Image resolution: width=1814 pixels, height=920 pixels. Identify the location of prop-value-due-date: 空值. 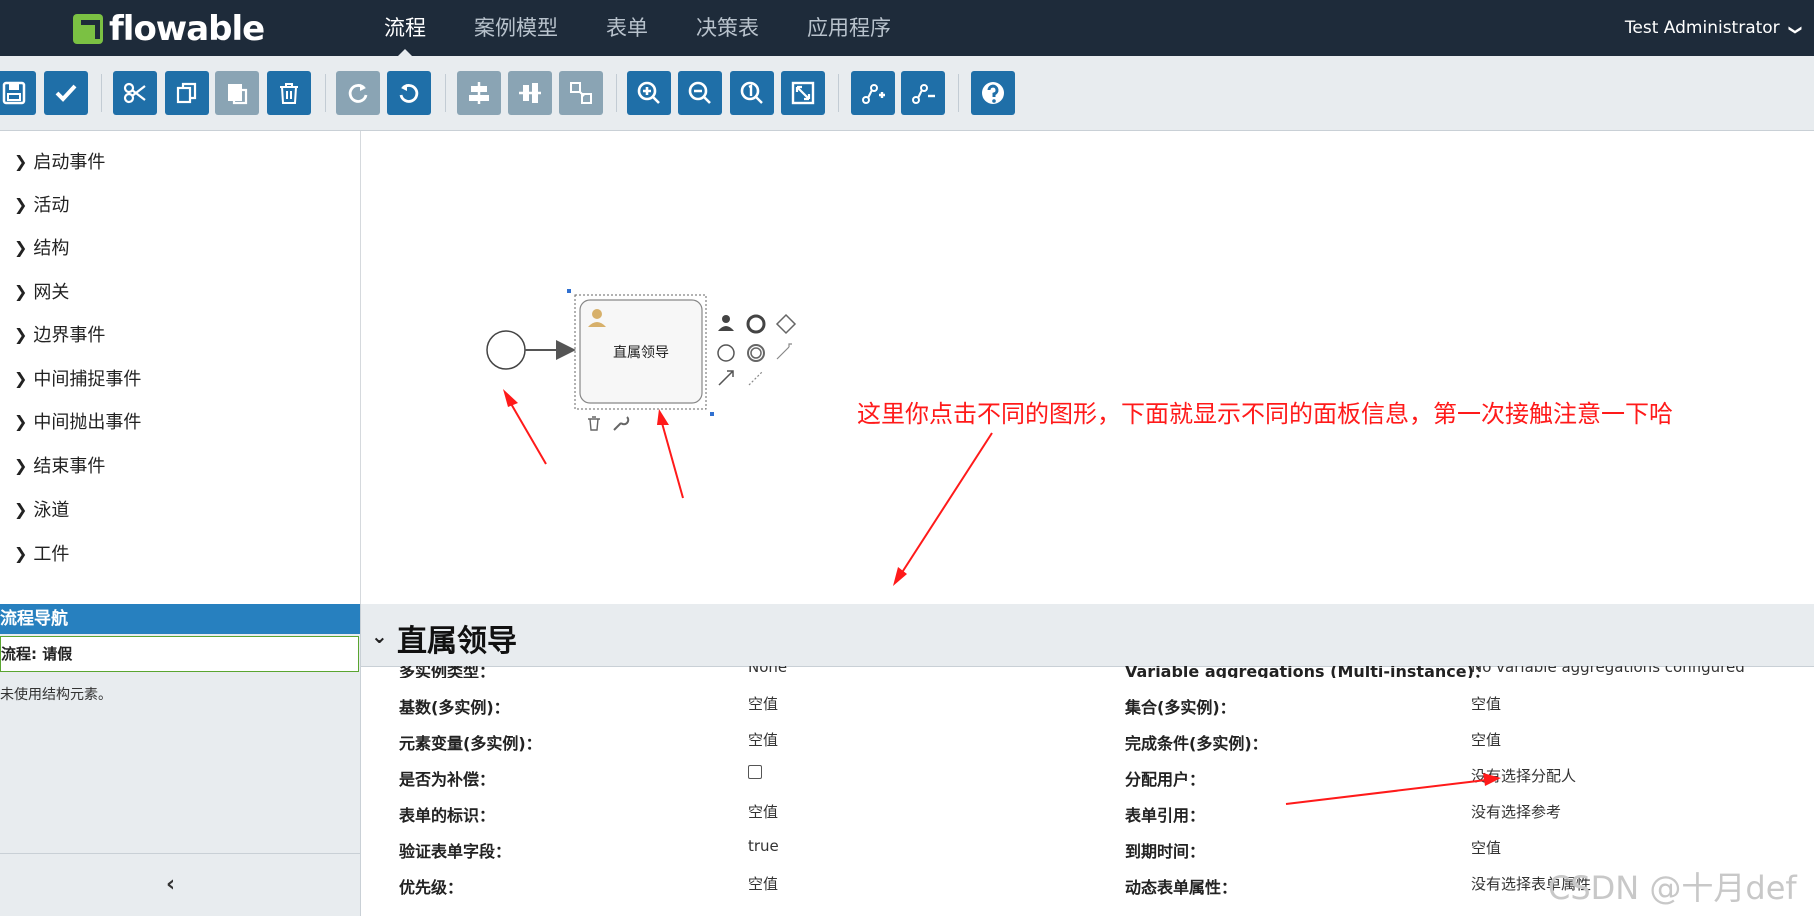
(1486, 847).